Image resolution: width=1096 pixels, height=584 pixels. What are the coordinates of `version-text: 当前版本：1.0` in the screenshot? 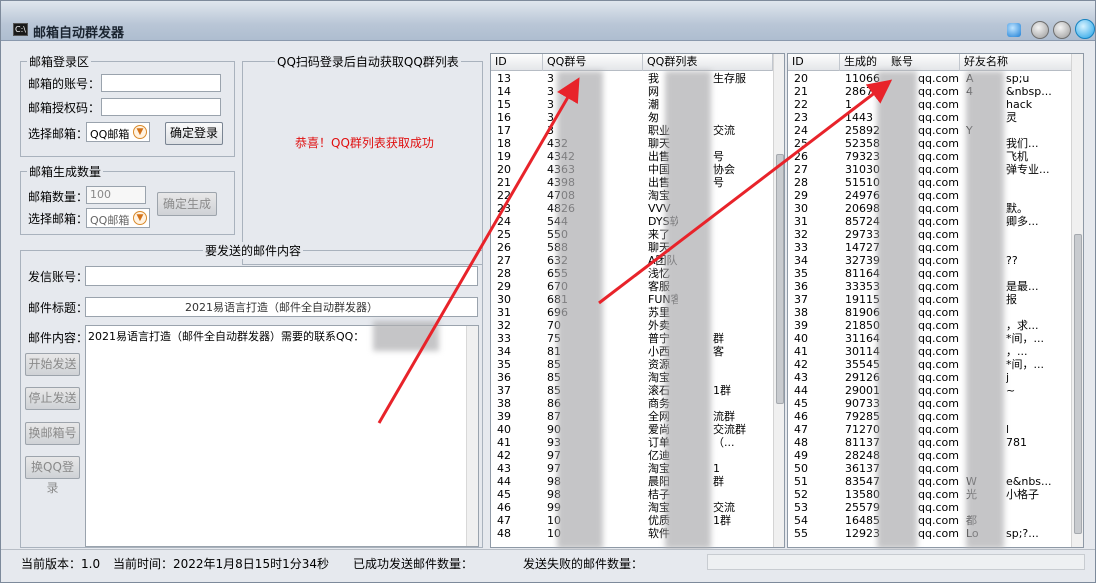 It's located at (61, 564).